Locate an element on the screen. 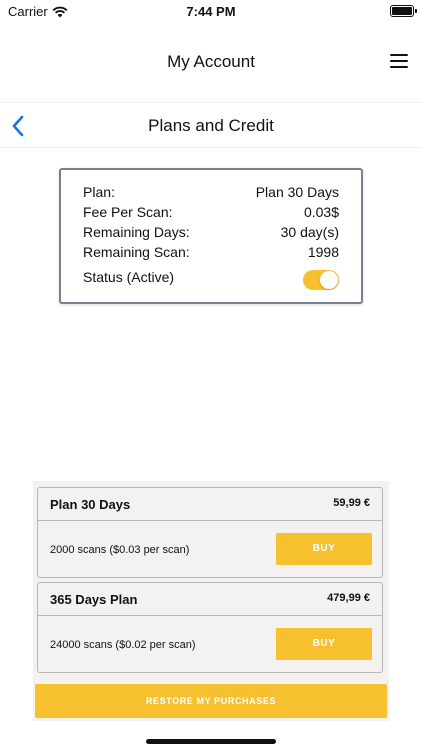 Image resolution: width=422 pixels, height=750 pixels. page-title: My Account is located at coordinates (211, 61).